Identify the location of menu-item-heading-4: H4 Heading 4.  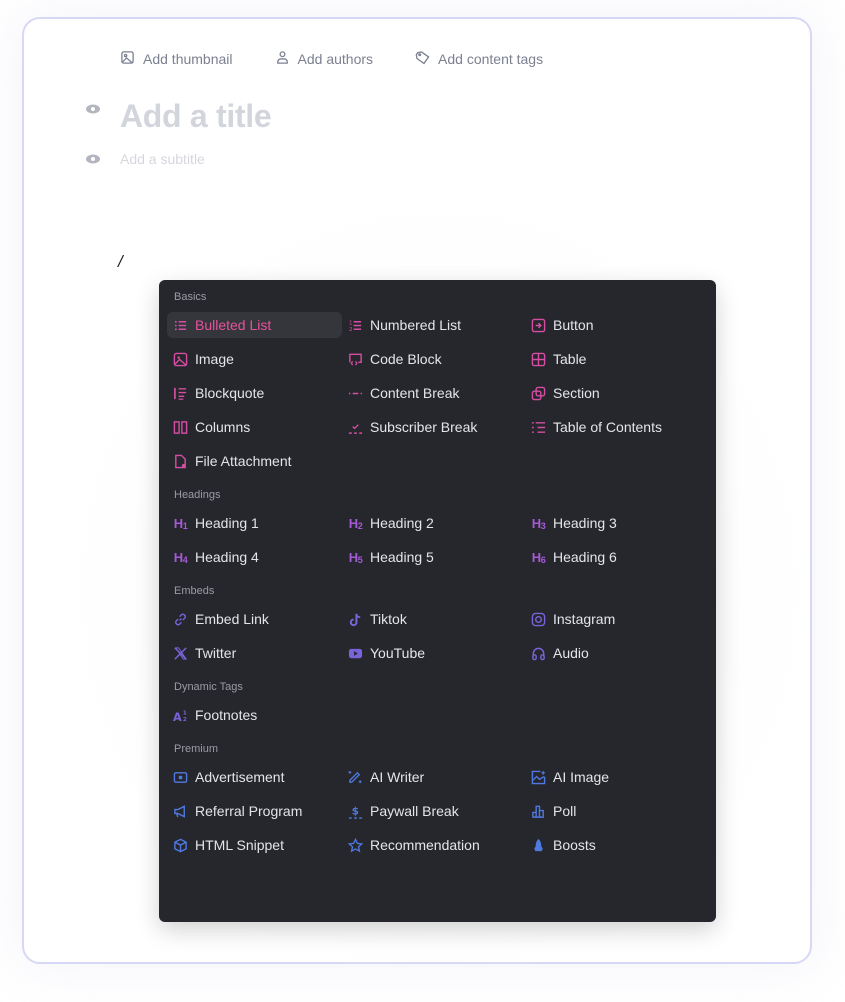
(254, 557).